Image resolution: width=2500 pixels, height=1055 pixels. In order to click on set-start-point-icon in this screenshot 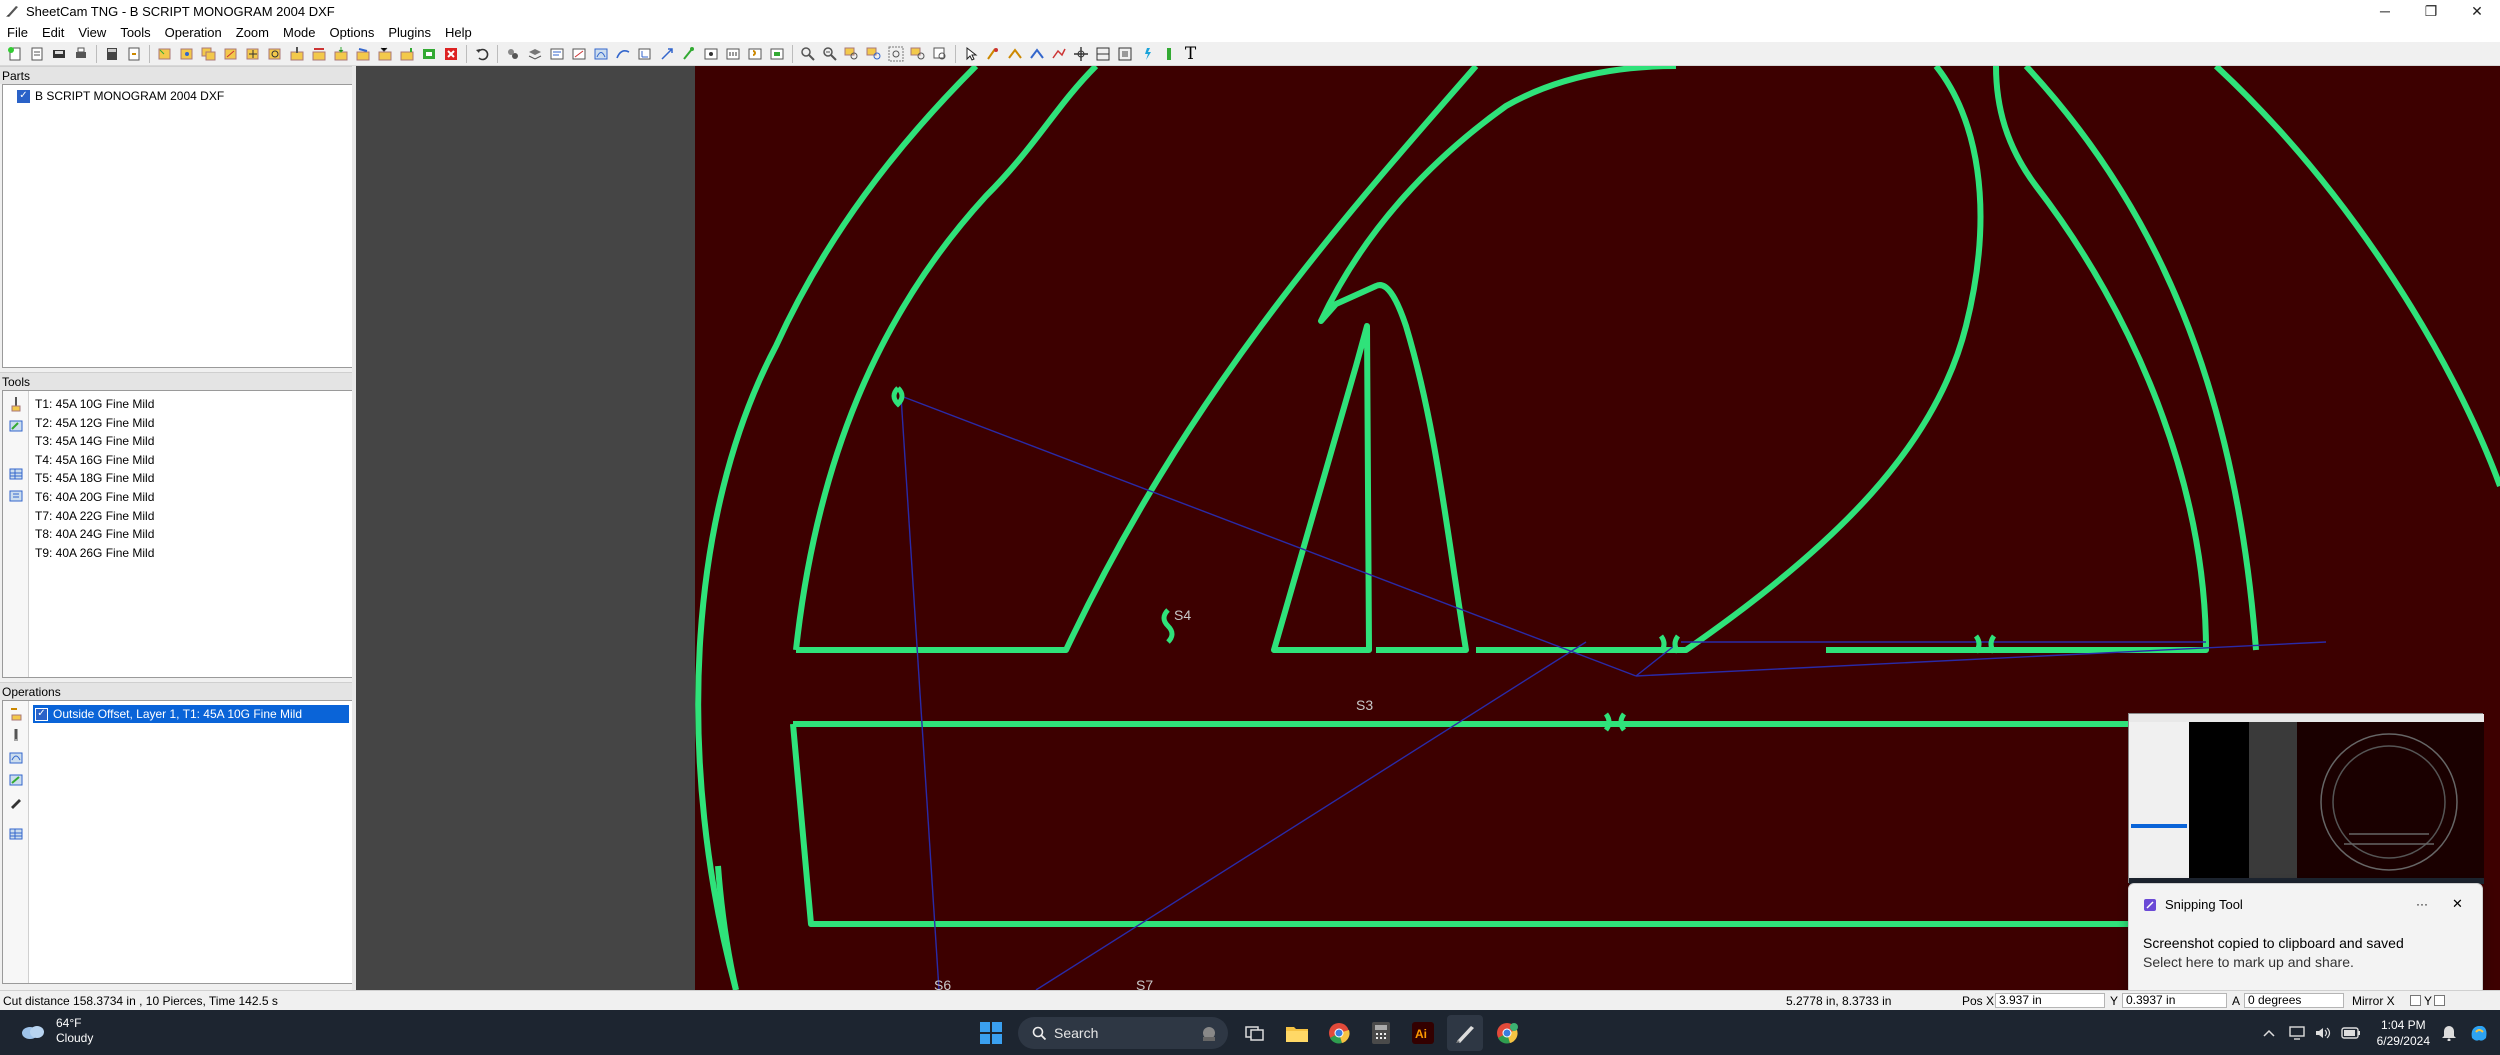, I will do `click(992, 54)`.